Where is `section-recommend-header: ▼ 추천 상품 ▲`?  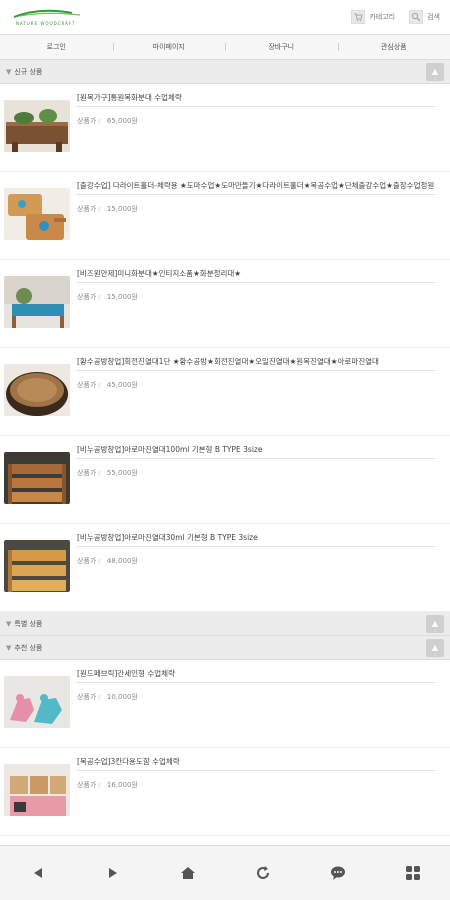
section-recommend-header: ▼ 추천 상품 ▲ is located at coordinates (225, 648).